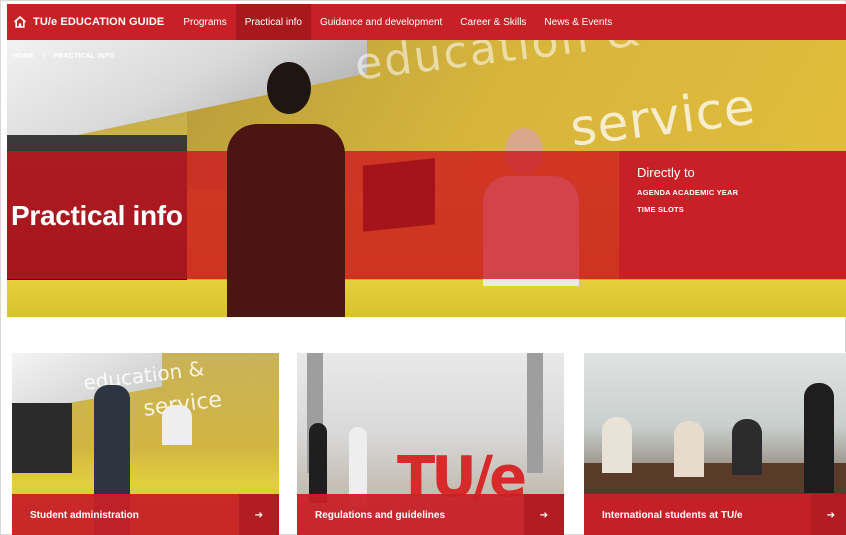 Image resolution: width=846 pixels, height=535 pixels. I want to click on card-bar: Regulations and guidelines ➔, so click(430, 514).